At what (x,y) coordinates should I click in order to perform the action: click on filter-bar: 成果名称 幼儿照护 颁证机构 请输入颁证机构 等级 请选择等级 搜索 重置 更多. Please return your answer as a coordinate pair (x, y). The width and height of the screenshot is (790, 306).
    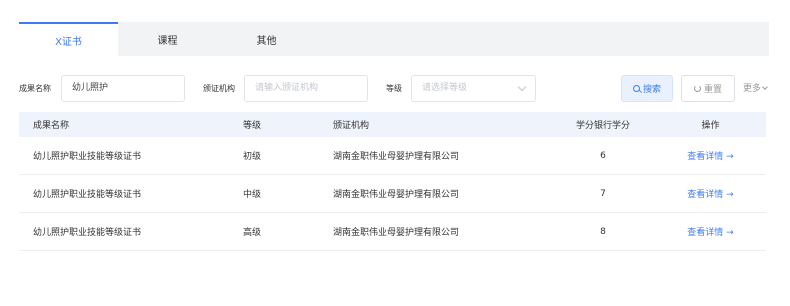
    Looking at the image, I should click on (395, 89).